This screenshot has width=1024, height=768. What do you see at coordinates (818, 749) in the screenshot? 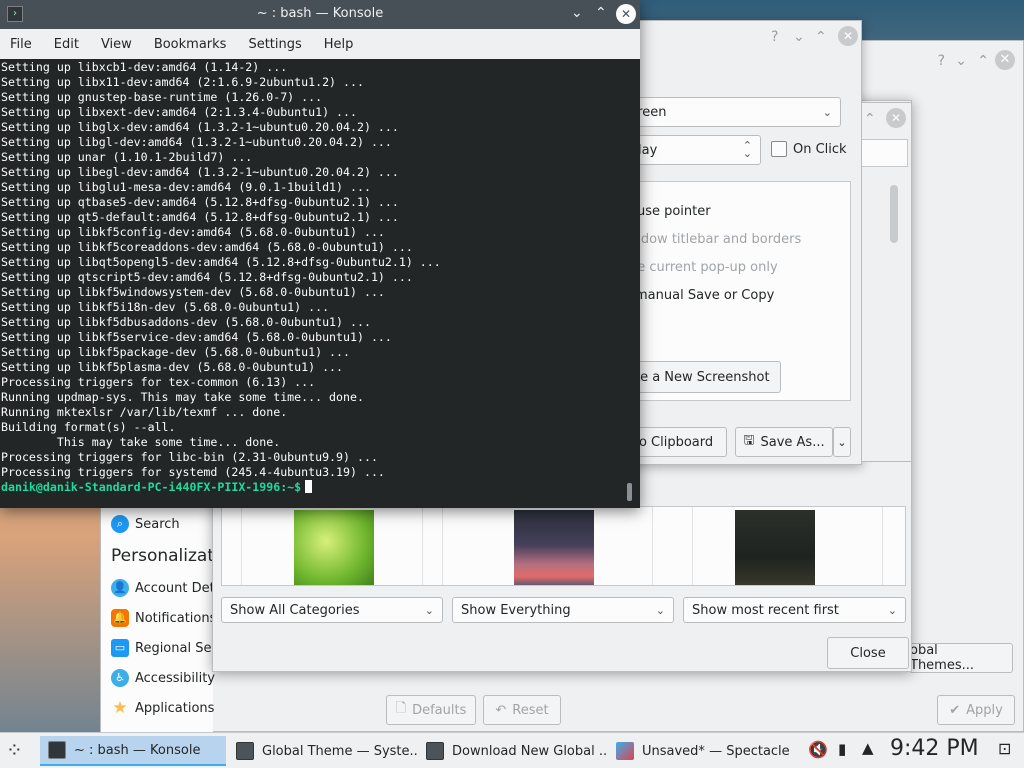
I see `volume-muted-icon: 🔇` at bounding box center [818, 749].